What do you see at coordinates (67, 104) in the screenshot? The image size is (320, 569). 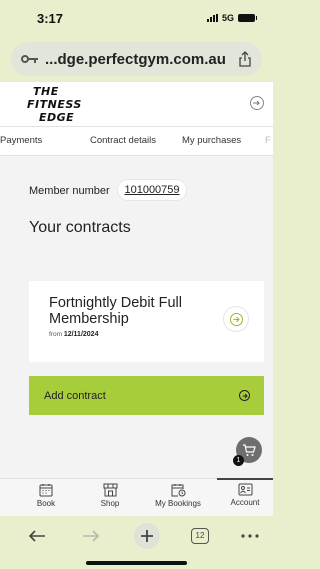 I see `brand-logo: THE FITNESS EDGE` at bounding box center [67, 104].